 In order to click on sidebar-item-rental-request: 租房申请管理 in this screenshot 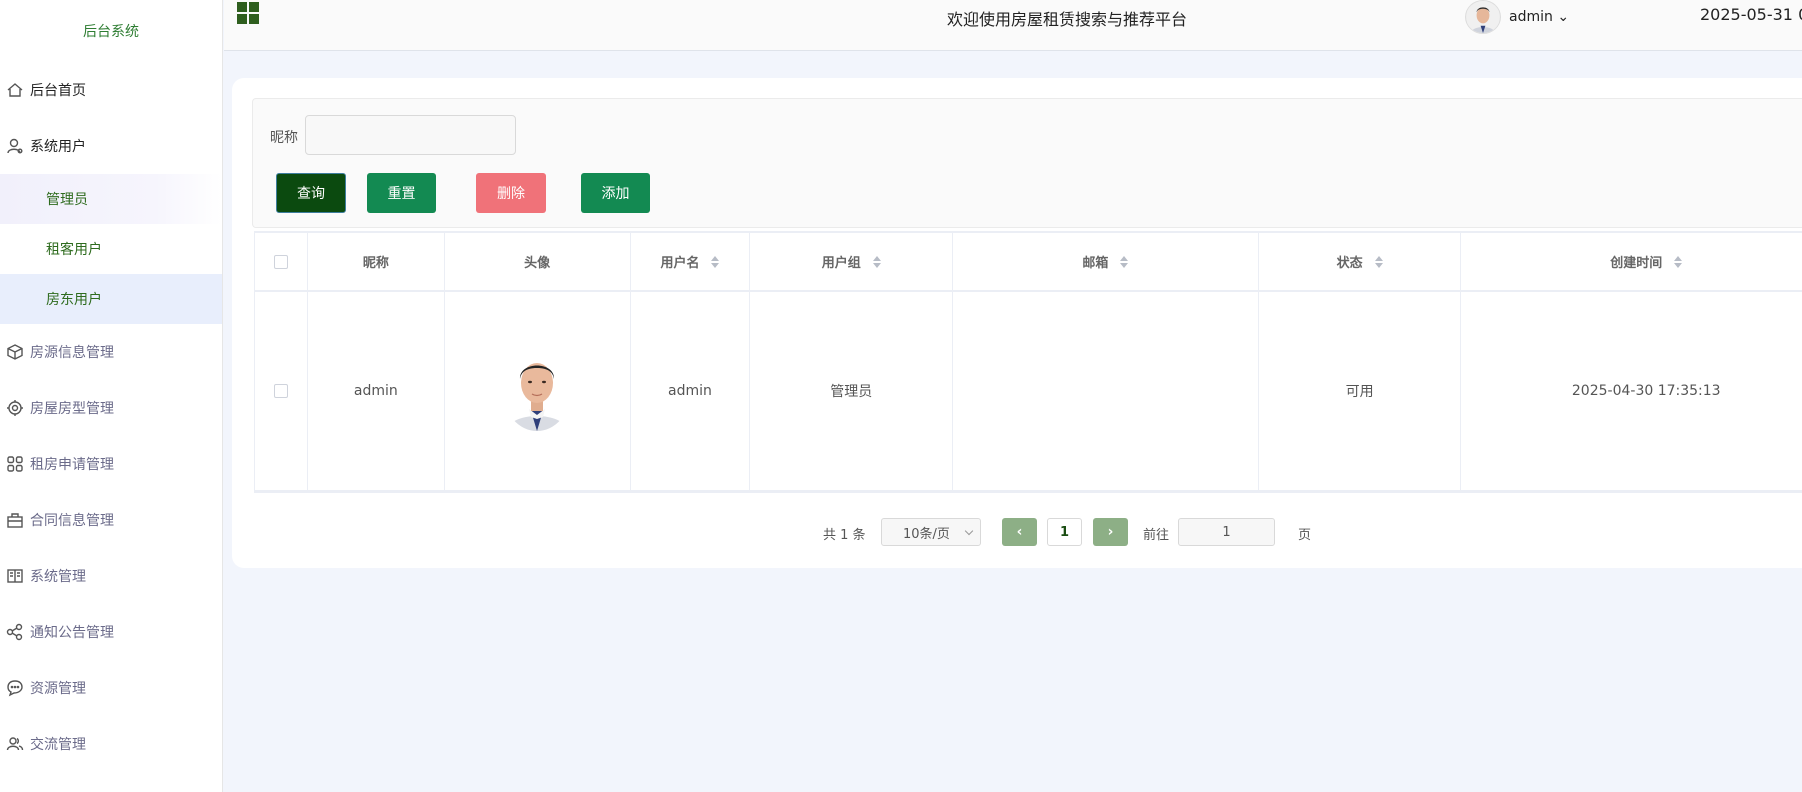, I will do `click(111, 464)`.